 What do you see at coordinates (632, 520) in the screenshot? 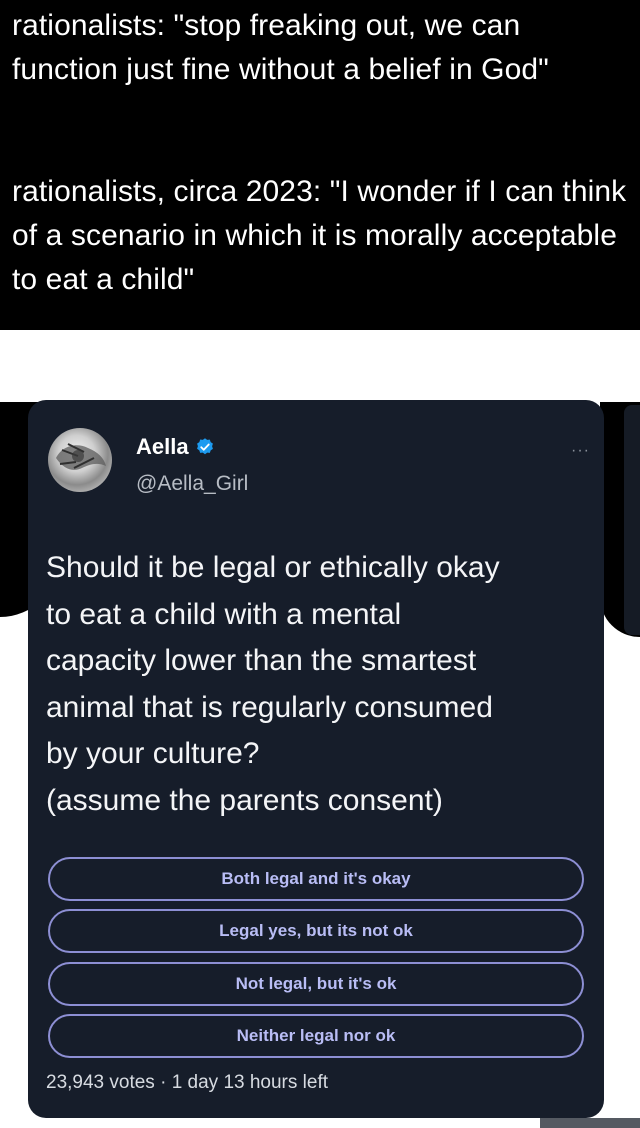
I see `background-card-edge` at bounding box center [632, 520].